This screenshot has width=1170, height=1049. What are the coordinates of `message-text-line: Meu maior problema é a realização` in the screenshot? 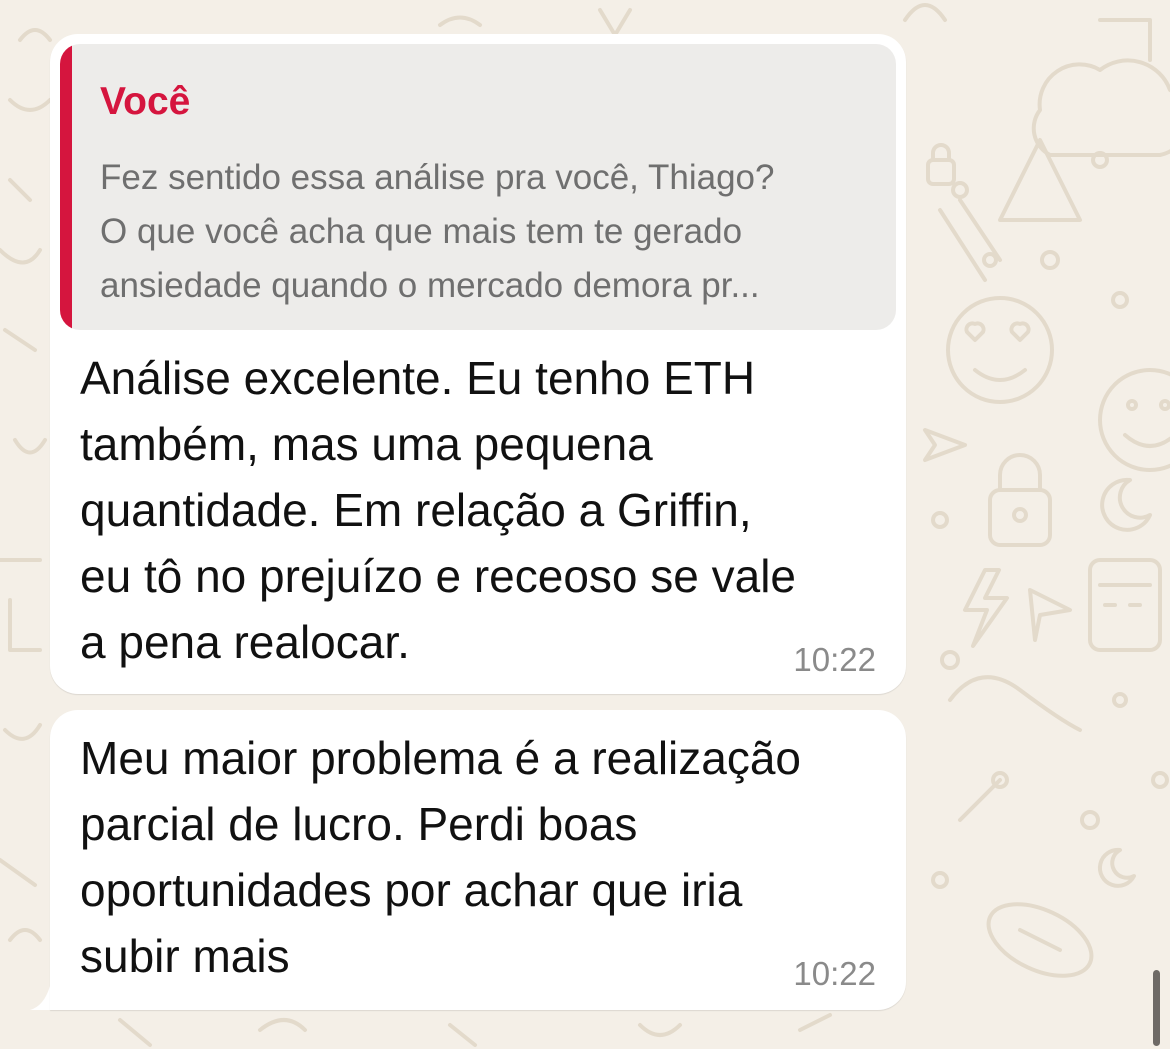 It's located at (441, 758).